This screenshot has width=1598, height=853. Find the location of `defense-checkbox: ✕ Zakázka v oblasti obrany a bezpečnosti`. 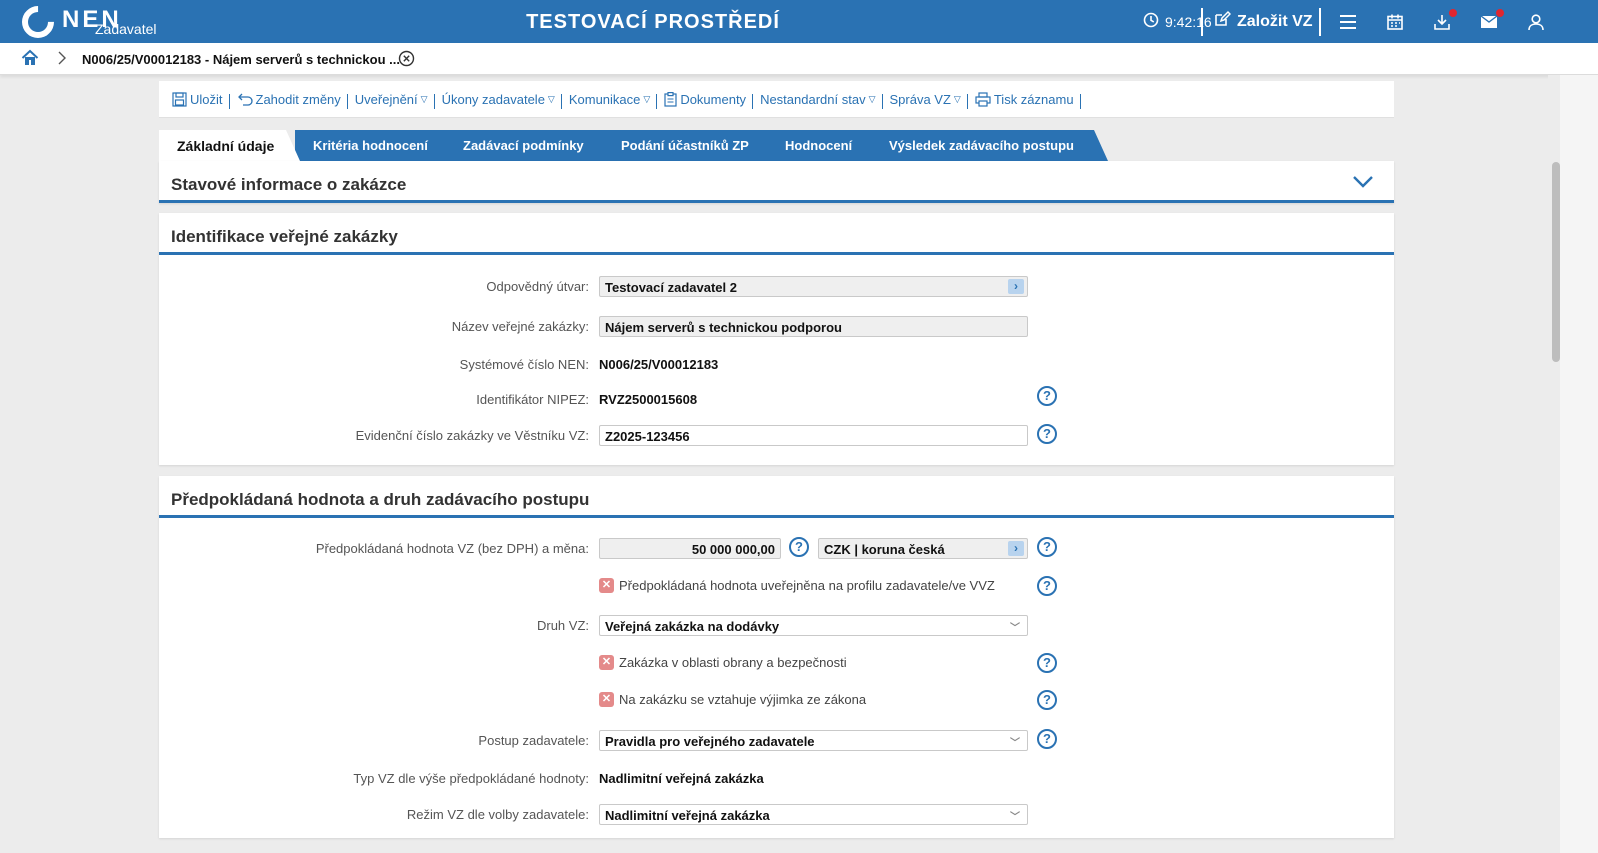

defense-checkbox: ✕ Zakázka v oblasti obrany a bezpečnosti is located at coordinates (723, 662).